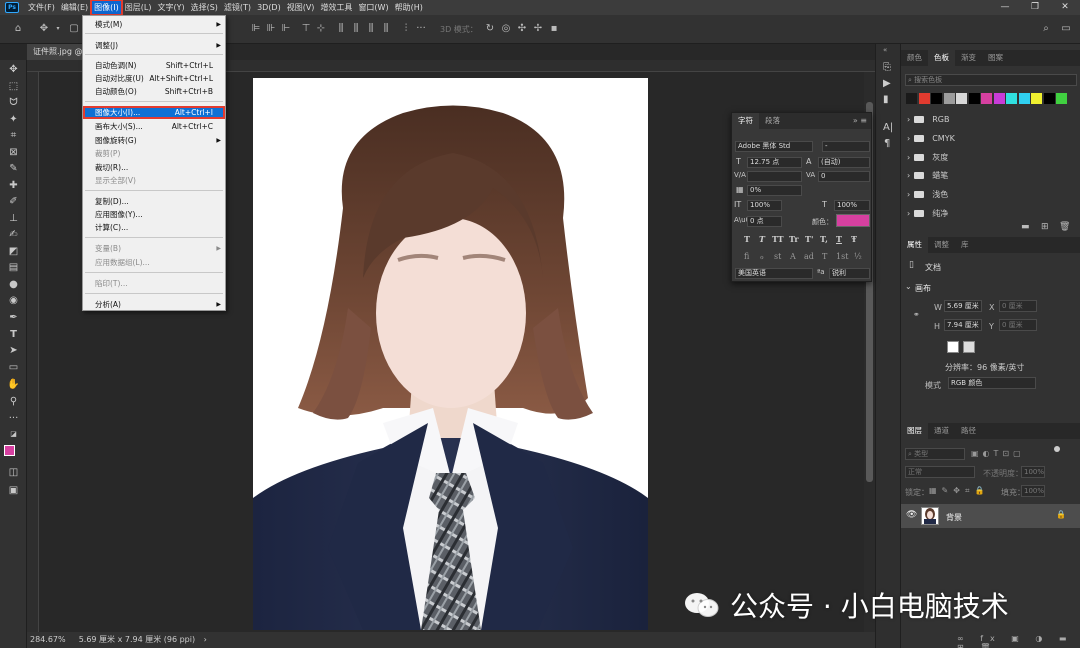 The width and height of the screenshot is (1080, 648). I want to click on tab-gradients: 渐变, so click(968, 58).